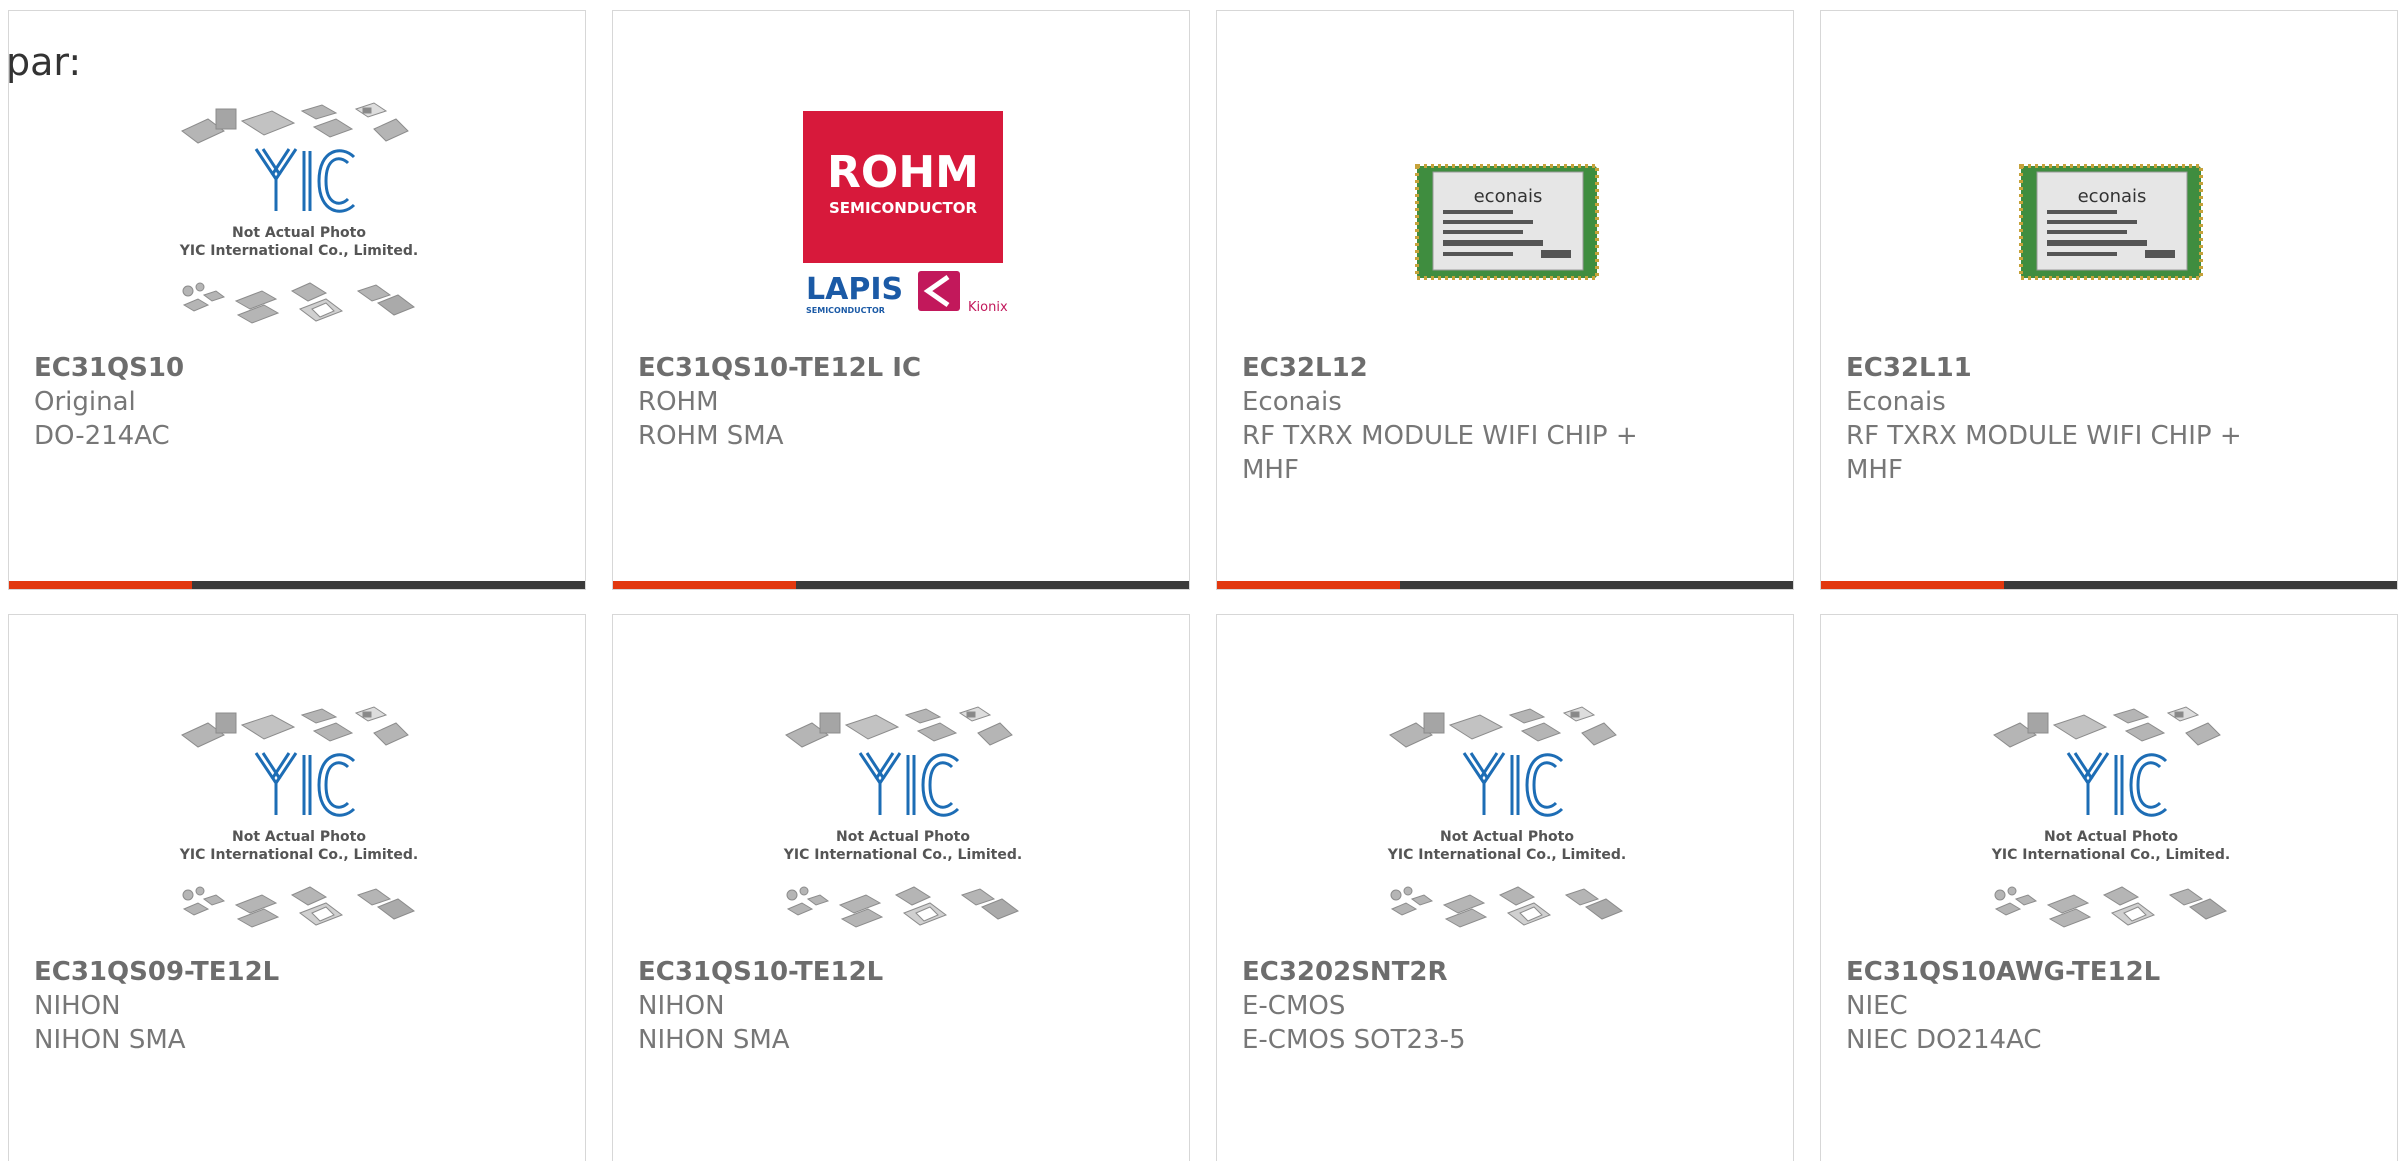 The image size is (2404, 1161). I want to click on part-number: EC31QS10-TE12L IC, so click(868, 368).